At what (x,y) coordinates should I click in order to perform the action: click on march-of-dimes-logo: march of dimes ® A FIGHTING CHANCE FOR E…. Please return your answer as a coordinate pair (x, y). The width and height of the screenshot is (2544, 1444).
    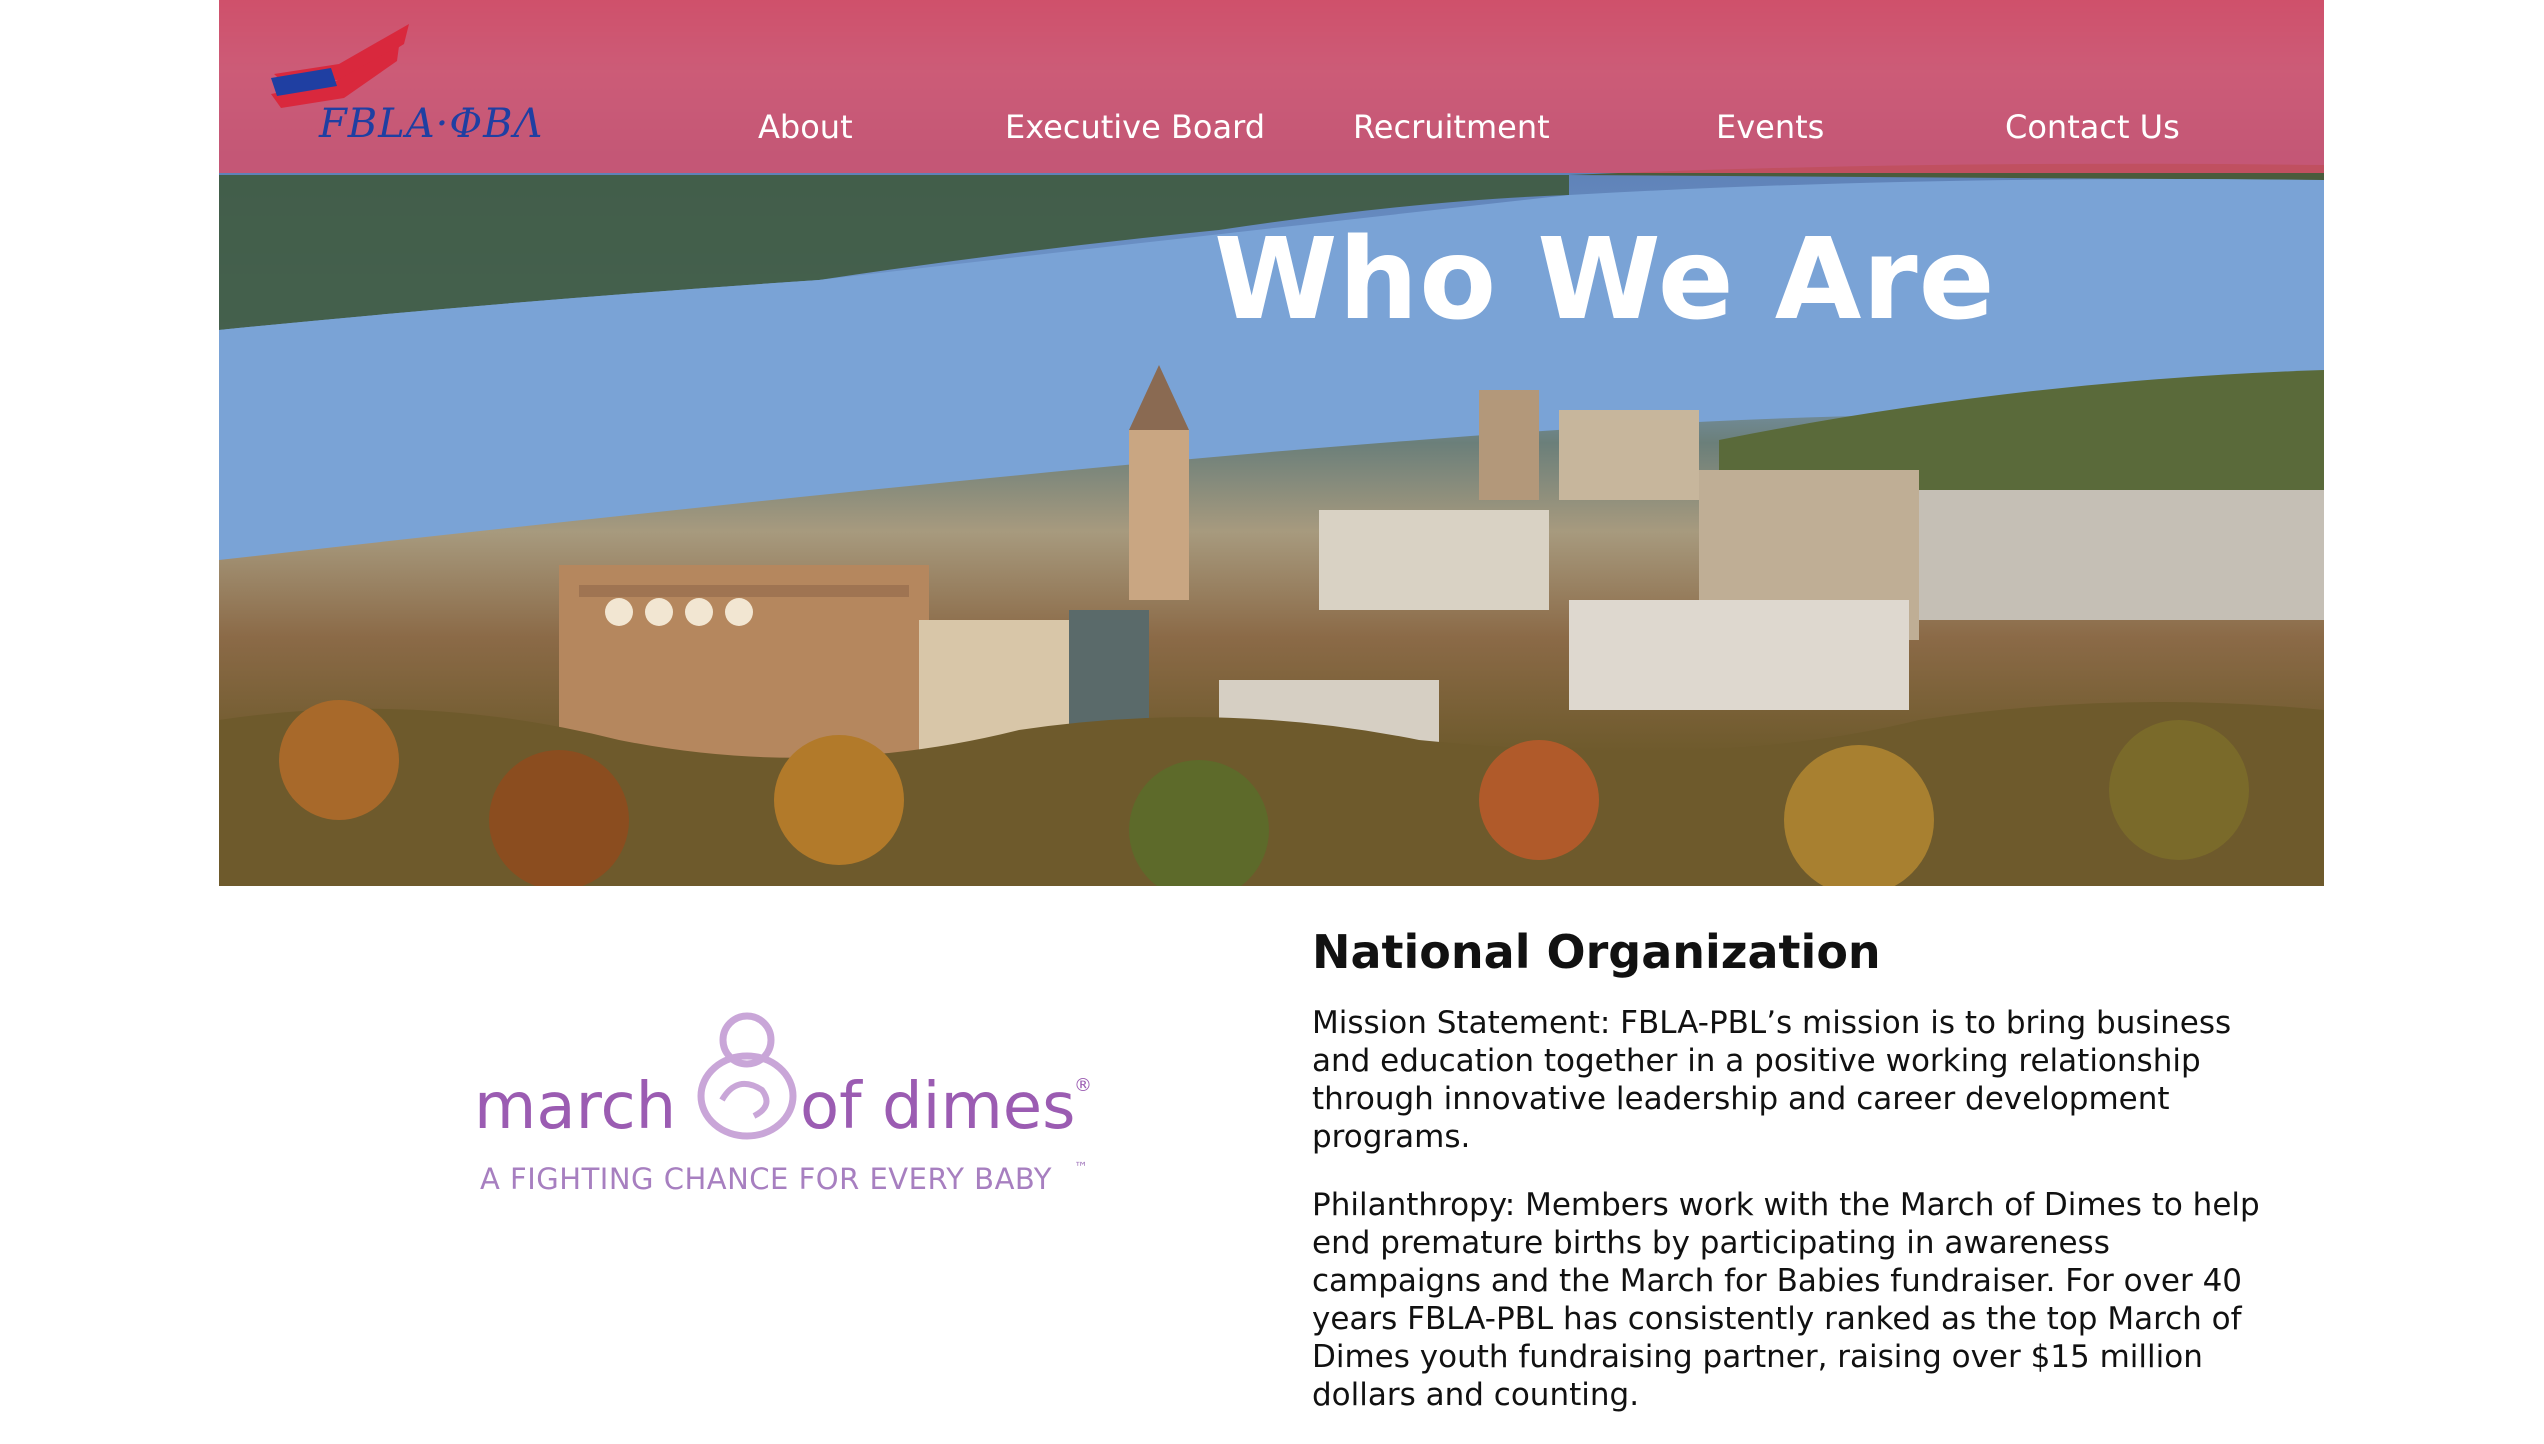
    Looking at the image, I should click on (781, 1110).